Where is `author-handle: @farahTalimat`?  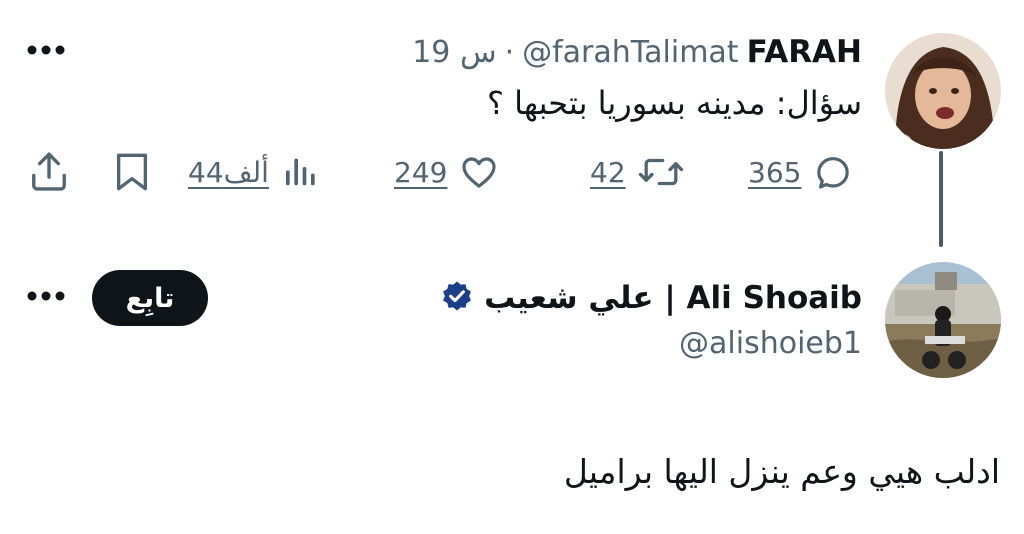
author-handle: @farahTalimat is located at coordinates (630, 52).